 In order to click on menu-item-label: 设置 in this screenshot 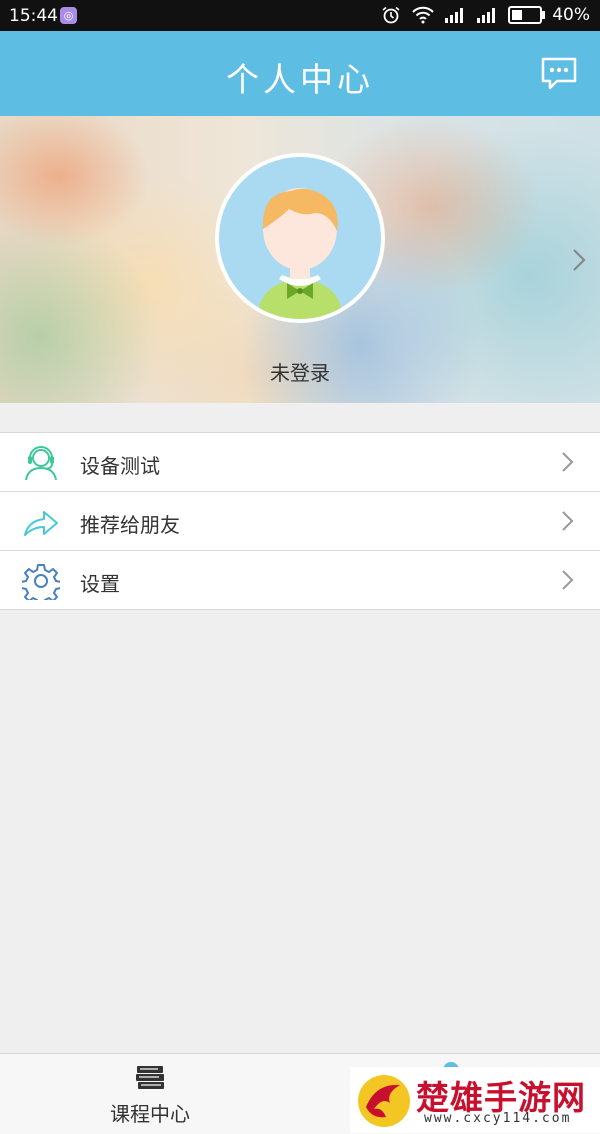, I will do `click(100, 584)`.